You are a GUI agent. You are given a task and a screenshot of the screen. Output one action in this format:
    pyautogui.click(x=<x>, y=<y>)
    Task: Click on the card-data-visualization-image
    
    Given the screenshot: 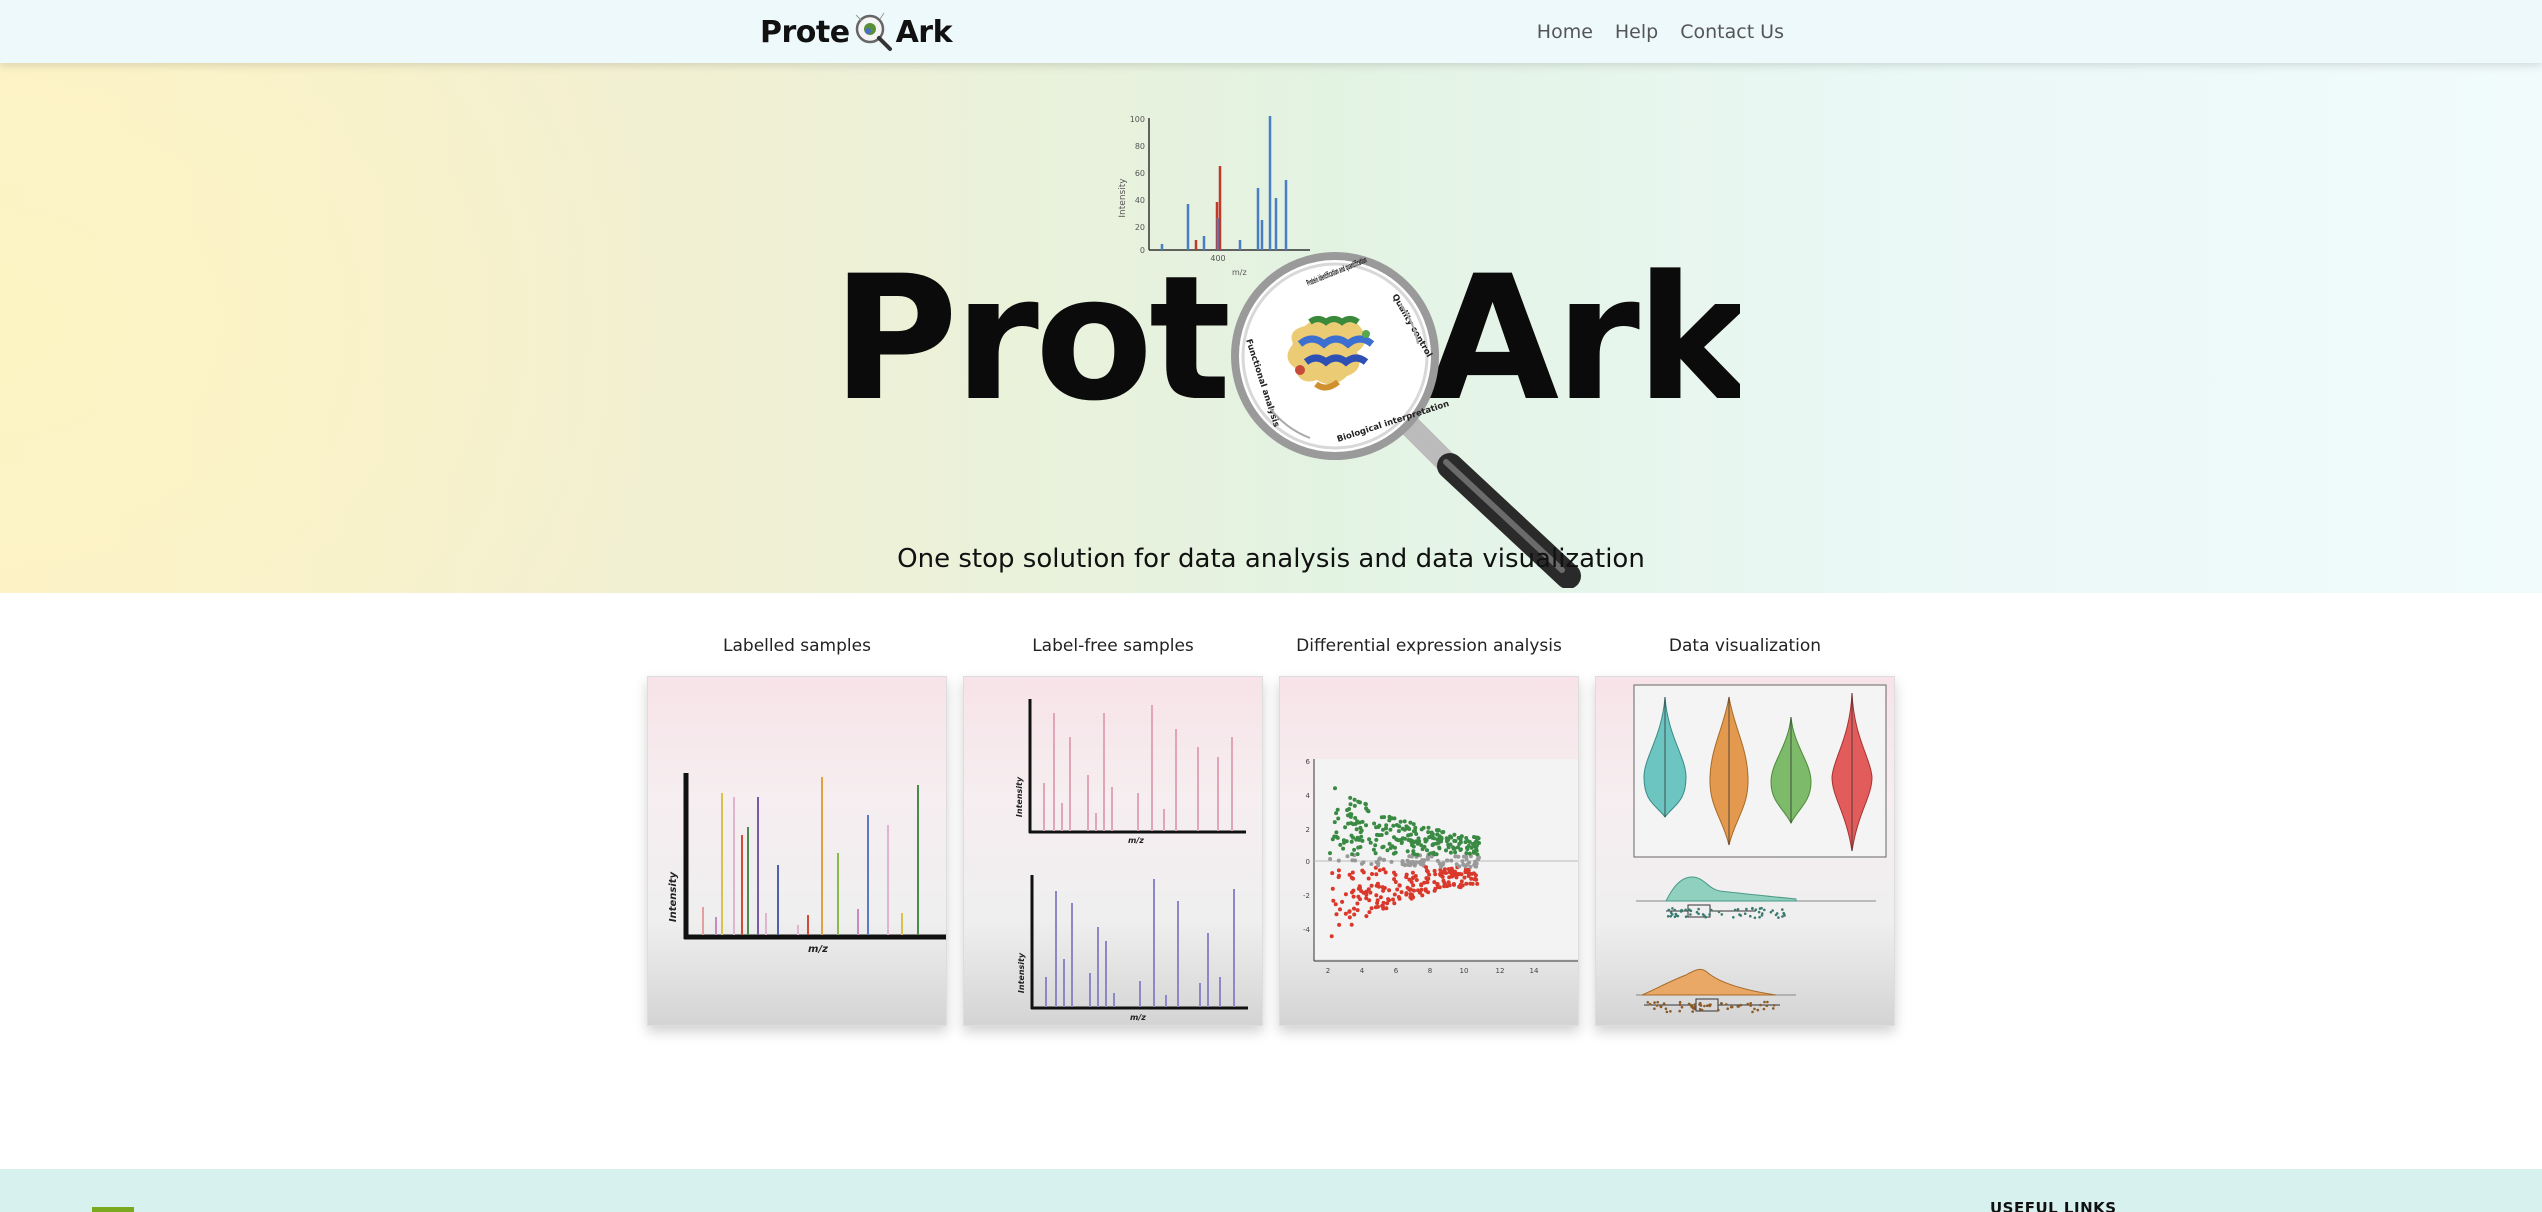 What is the action you would take?
    pyautogui.click(x=1745, y=851)
    